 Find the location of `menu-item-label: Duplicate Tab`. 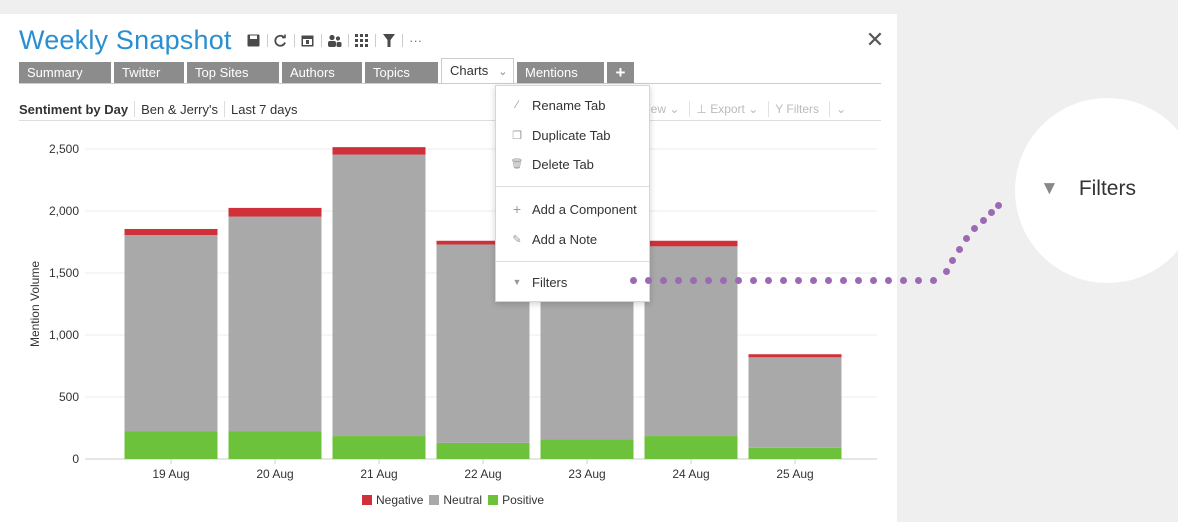

menu-item-label: Duplicate Tab is located at coordinates (571, 135).